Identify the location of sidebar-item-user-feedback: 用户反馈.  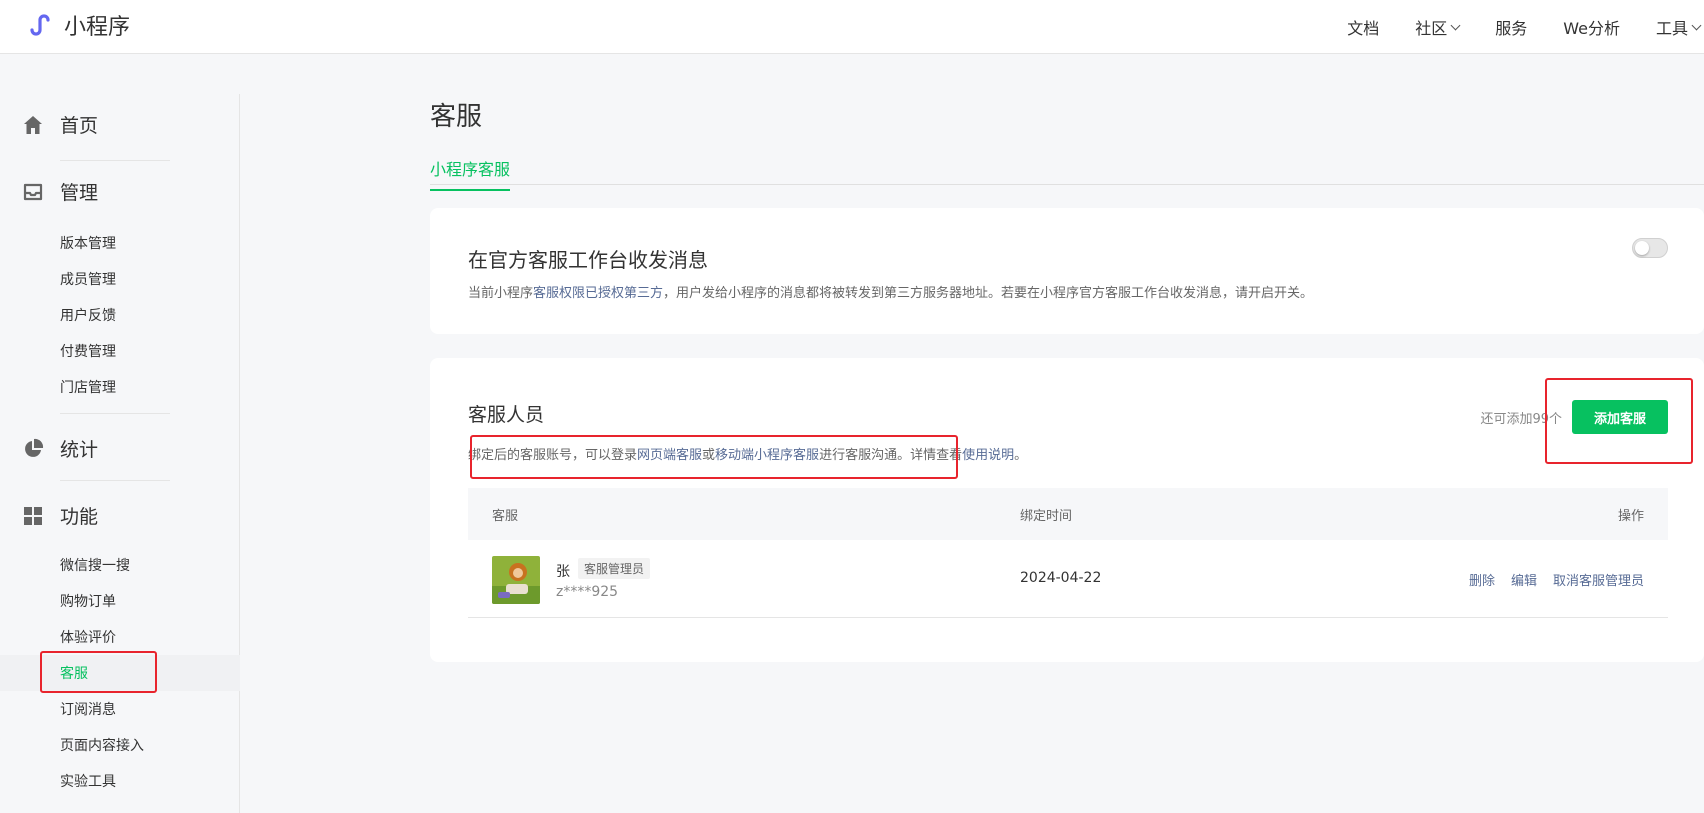
(120, 315).